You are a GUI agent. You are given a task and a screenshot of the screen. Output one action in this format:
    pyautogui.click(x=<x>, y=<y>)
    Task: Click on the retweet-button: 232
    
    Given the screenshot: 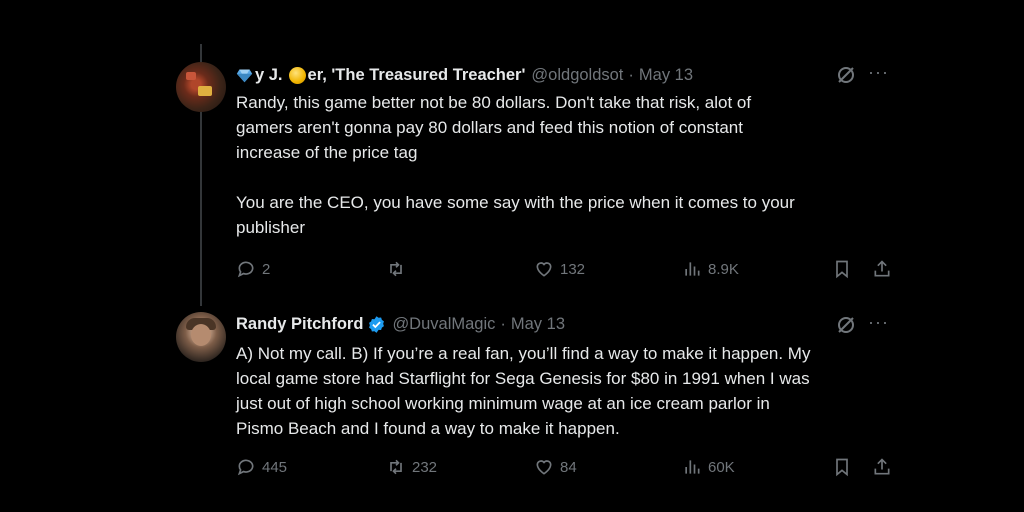 What is the action you would take?
    pyautogui.click(x=411, y=467)
    